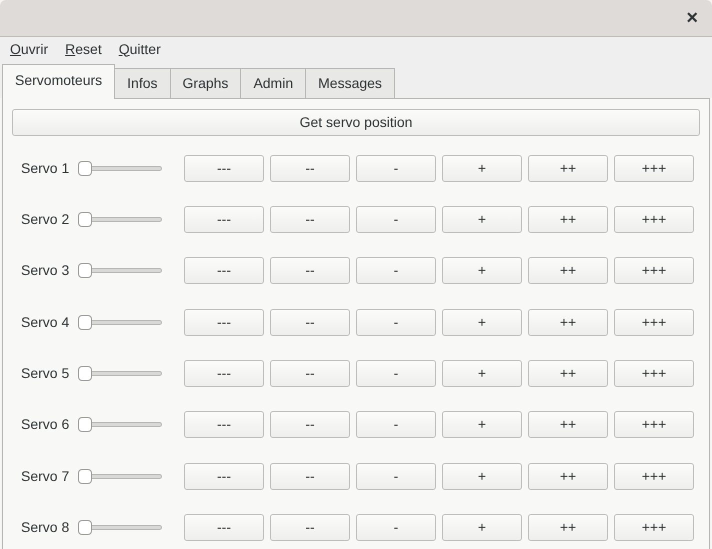 The width and height of the screenshot is (712, 549). Describe the element at coordinates (356, 122) in the screenshot. I see `get-position-button: Get servo position` at that location.